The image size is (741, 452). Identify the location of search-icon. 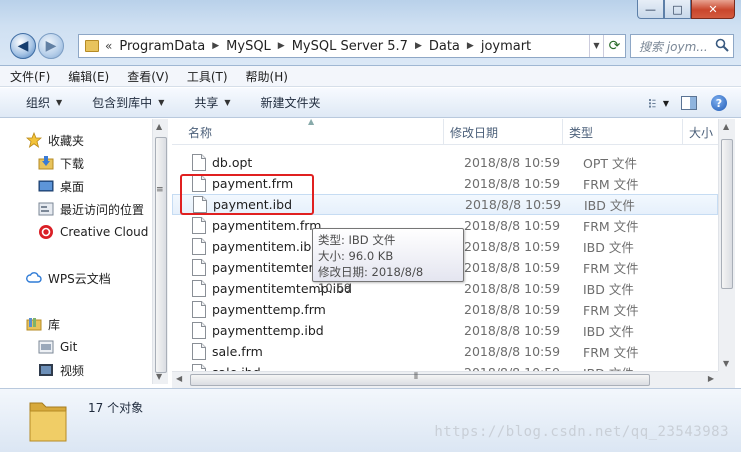
(722, 45).